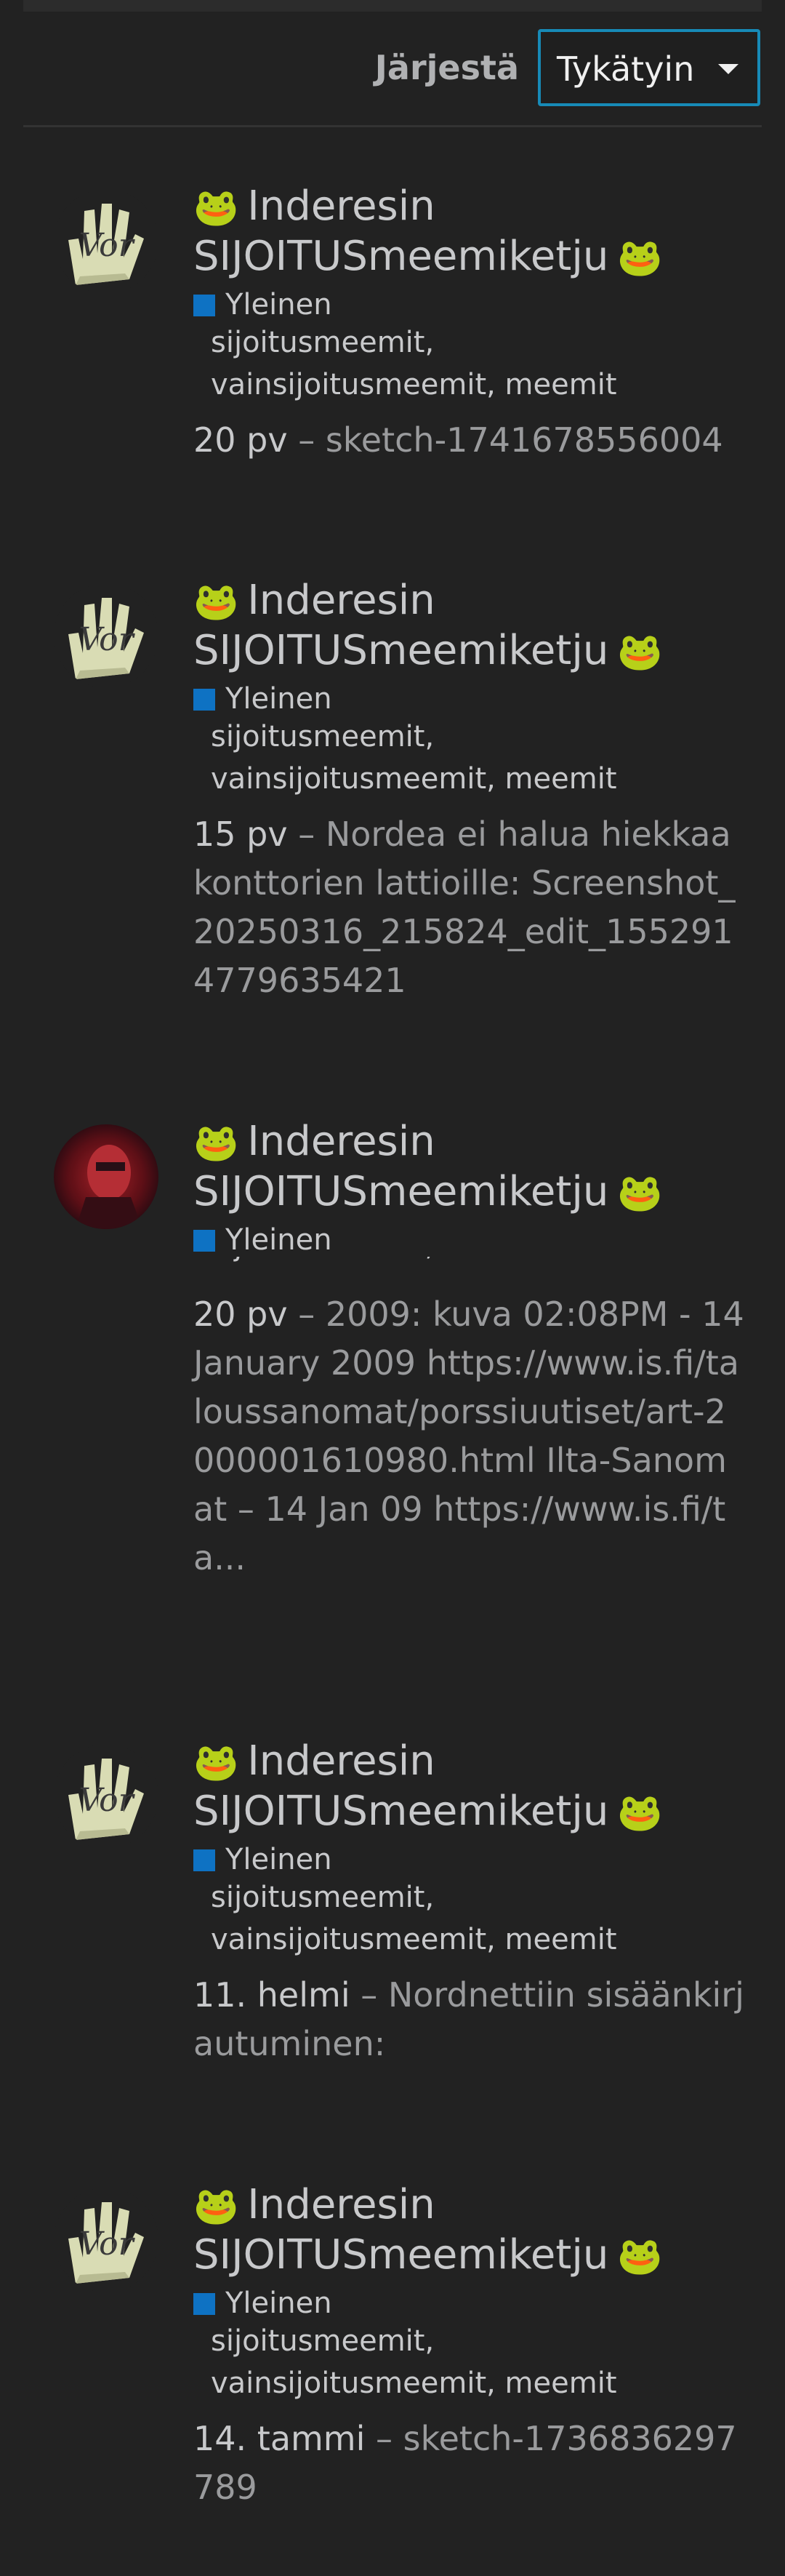 The height and width of the screenshot is (2576, 785). Describe the element at coordinates (240, 834) in the screenshot. I see `post-date: 15 pv` at that location.